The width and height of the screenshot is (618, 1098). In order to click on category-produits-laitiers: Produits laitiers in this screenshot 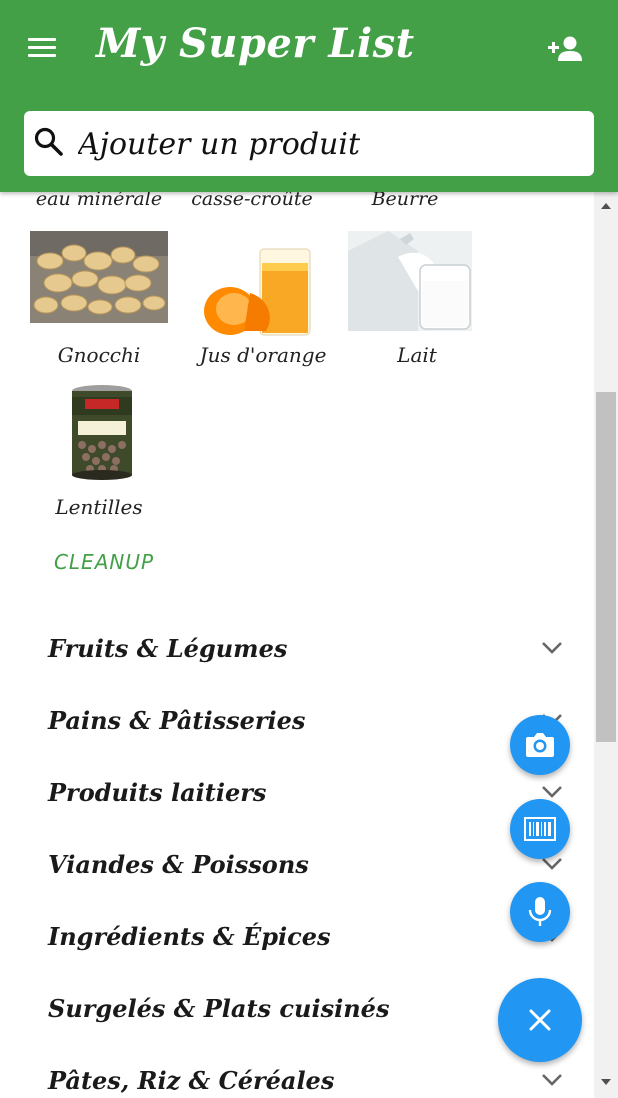, I will do `click(297, 796)`.